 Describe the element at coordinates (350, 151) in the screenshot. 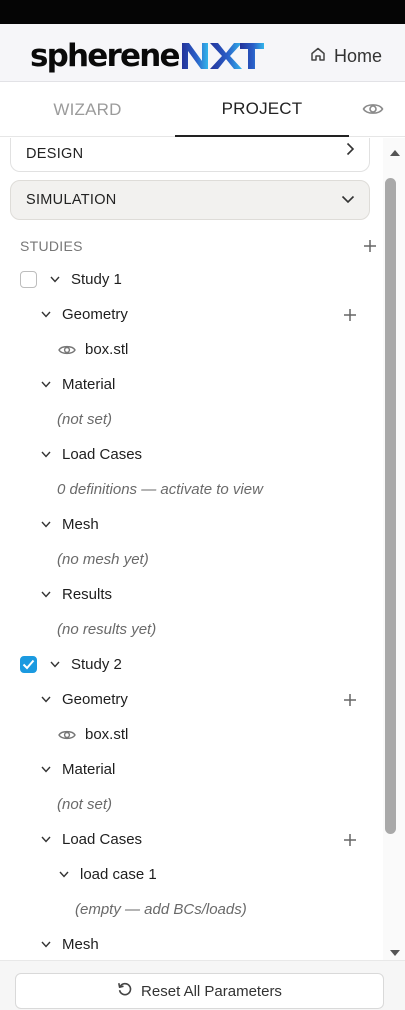

I see `chevron-right-icon` at that location.